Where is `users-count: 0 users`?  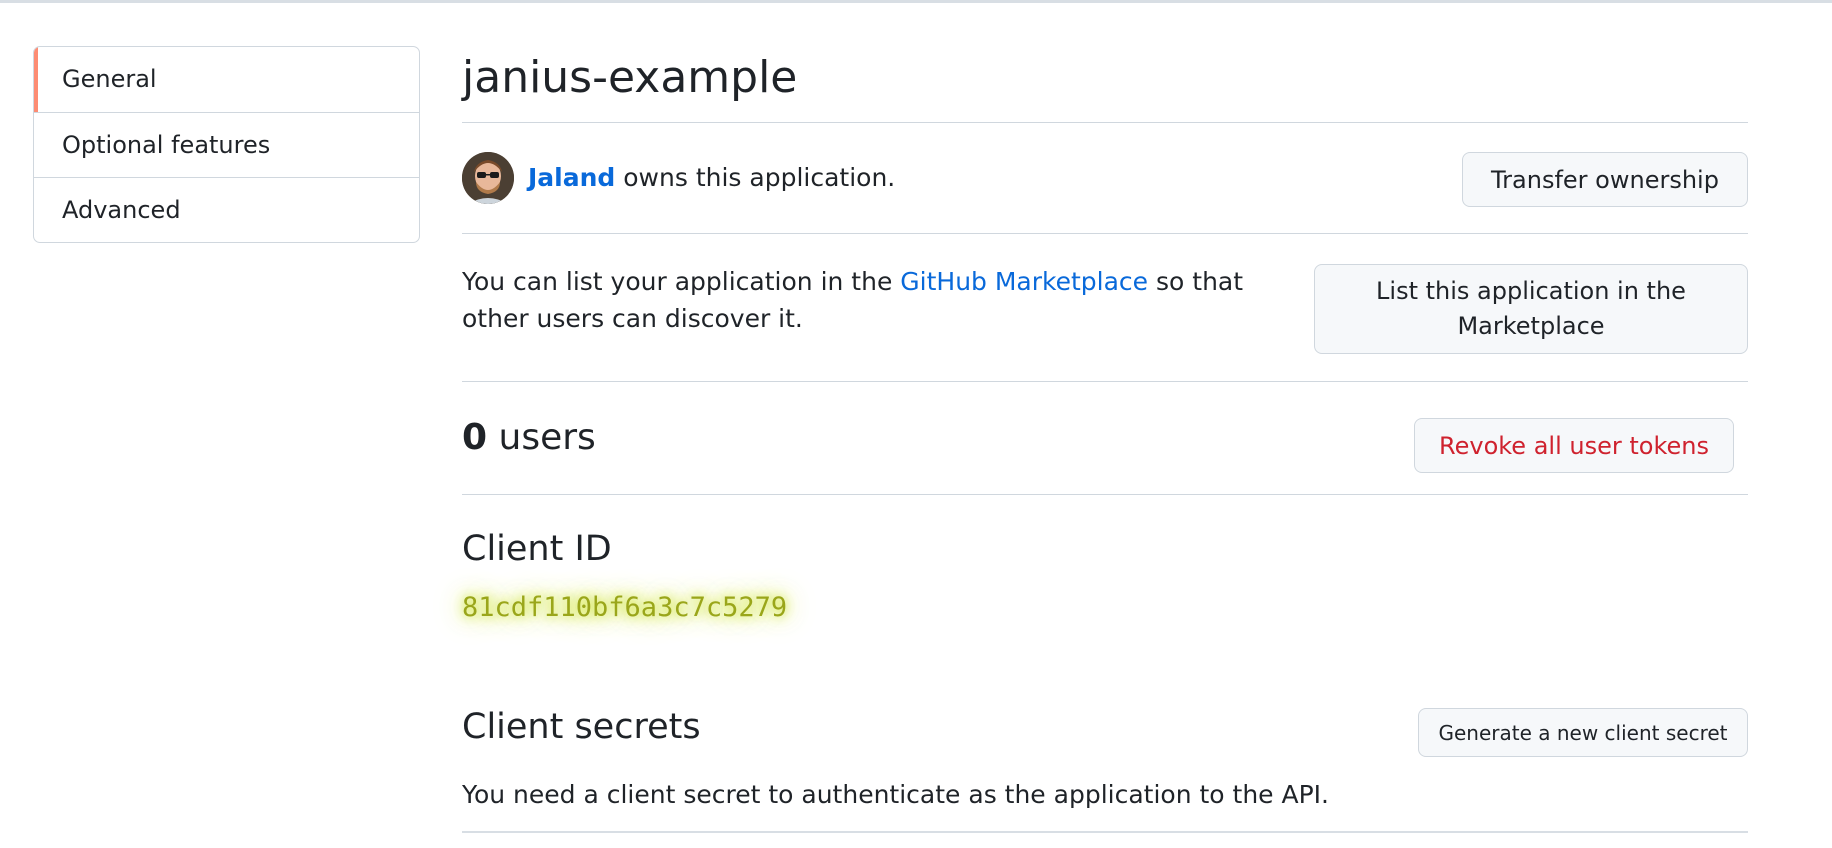 users-count: 0 users is located at coordinates (529, 438).